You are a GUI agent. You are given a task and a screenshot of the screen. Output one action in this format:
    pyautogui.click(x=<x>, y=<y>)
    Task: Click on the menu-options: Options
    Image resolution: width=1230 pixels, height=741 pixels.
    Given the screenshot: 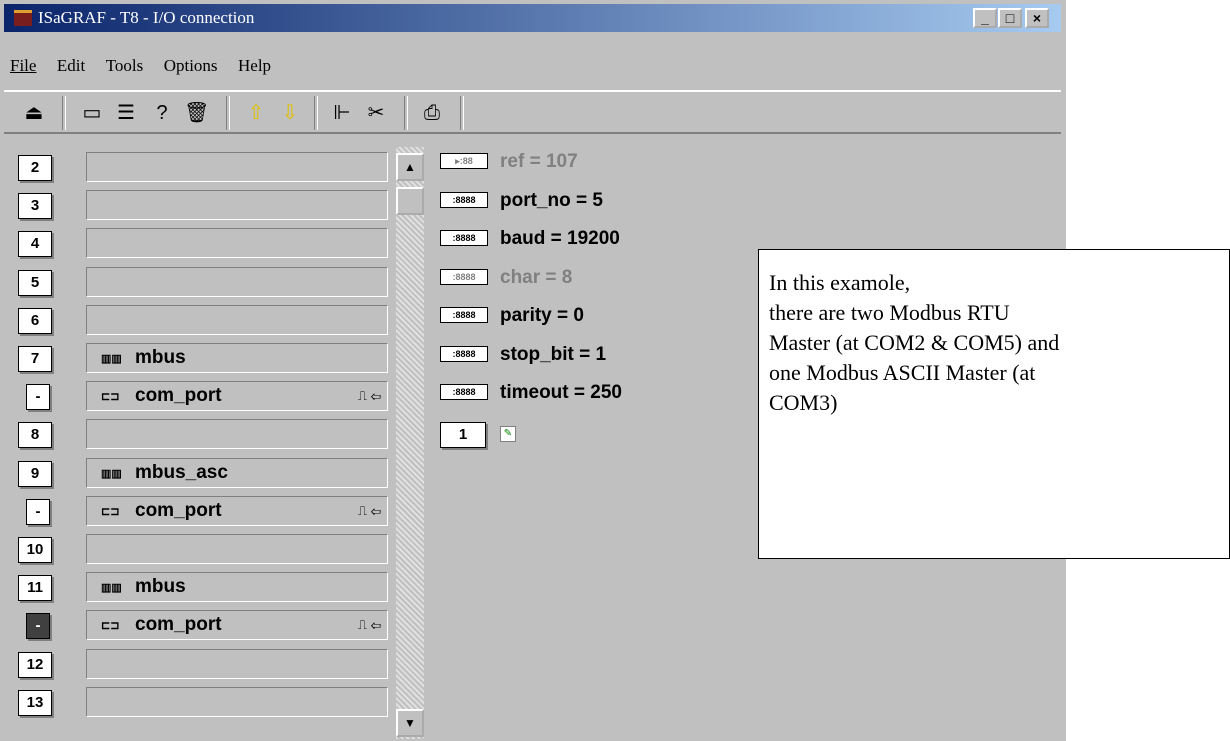 What is the action you would take?
    pyautogui.click(x=191, y=66)
    